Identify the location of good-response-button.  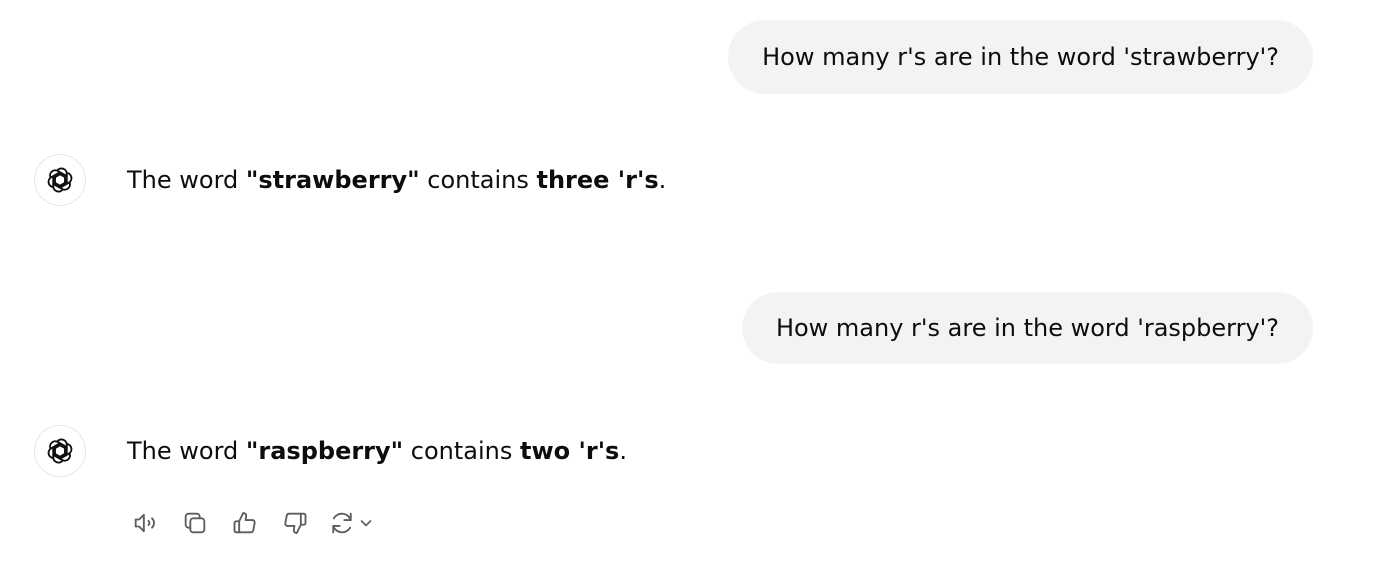
(245, 523).